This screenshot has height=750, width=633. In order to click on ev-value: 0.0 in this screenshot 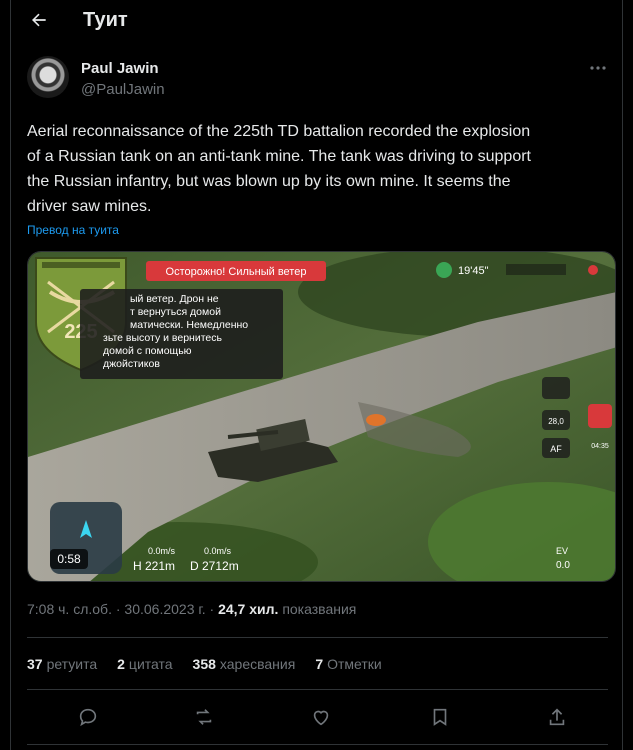, I will do `click(563, 565)`.